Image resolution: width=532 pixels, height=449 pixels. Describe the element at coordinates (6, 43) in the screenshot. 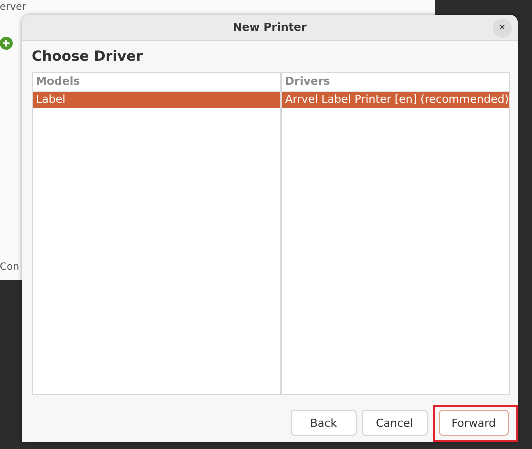

I see `add-icon` at that location.